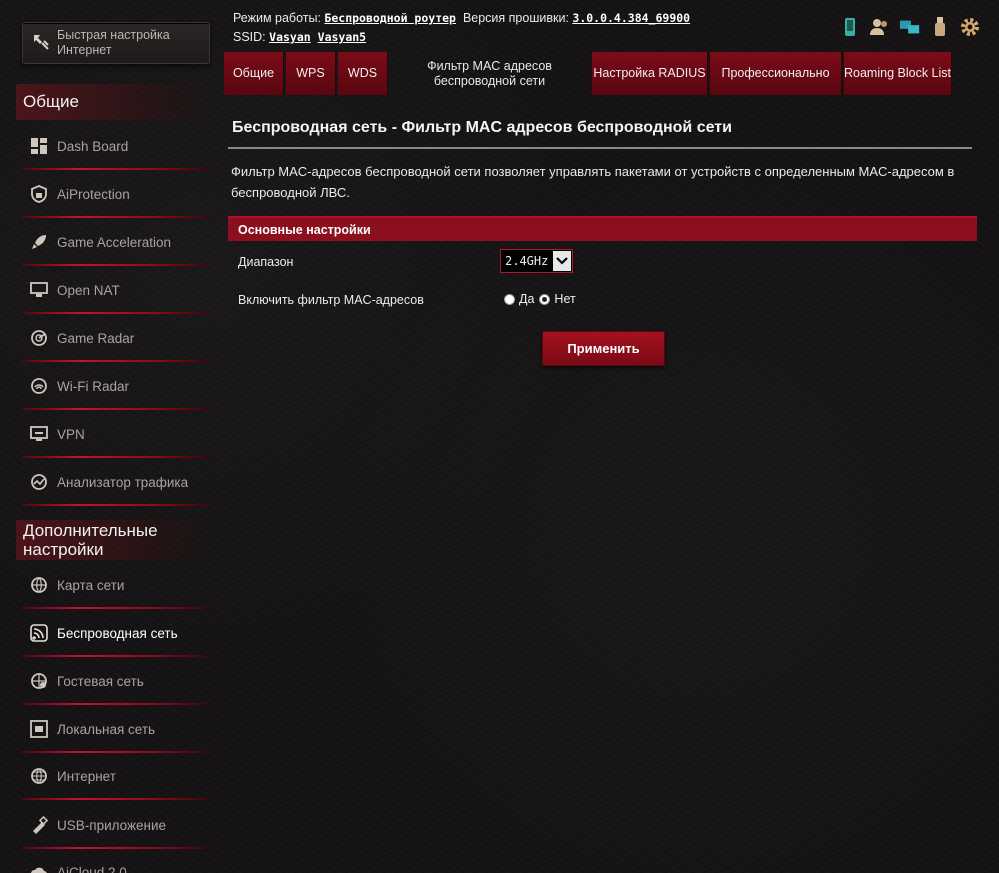 The image size is (999, 873). Describe the element at coordinates (603, 348) in the screenshot. I see `apply-button: Применить` at that location.